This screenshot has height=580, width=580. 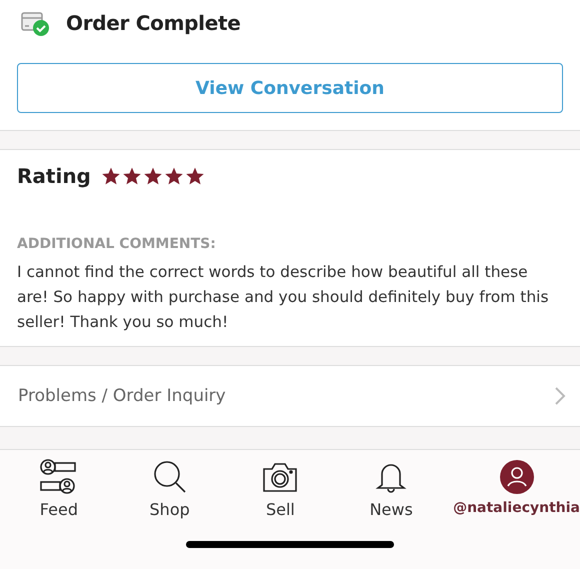 I want to click on nav-tab: @nataliecynthia, so click(x=516, y=488).